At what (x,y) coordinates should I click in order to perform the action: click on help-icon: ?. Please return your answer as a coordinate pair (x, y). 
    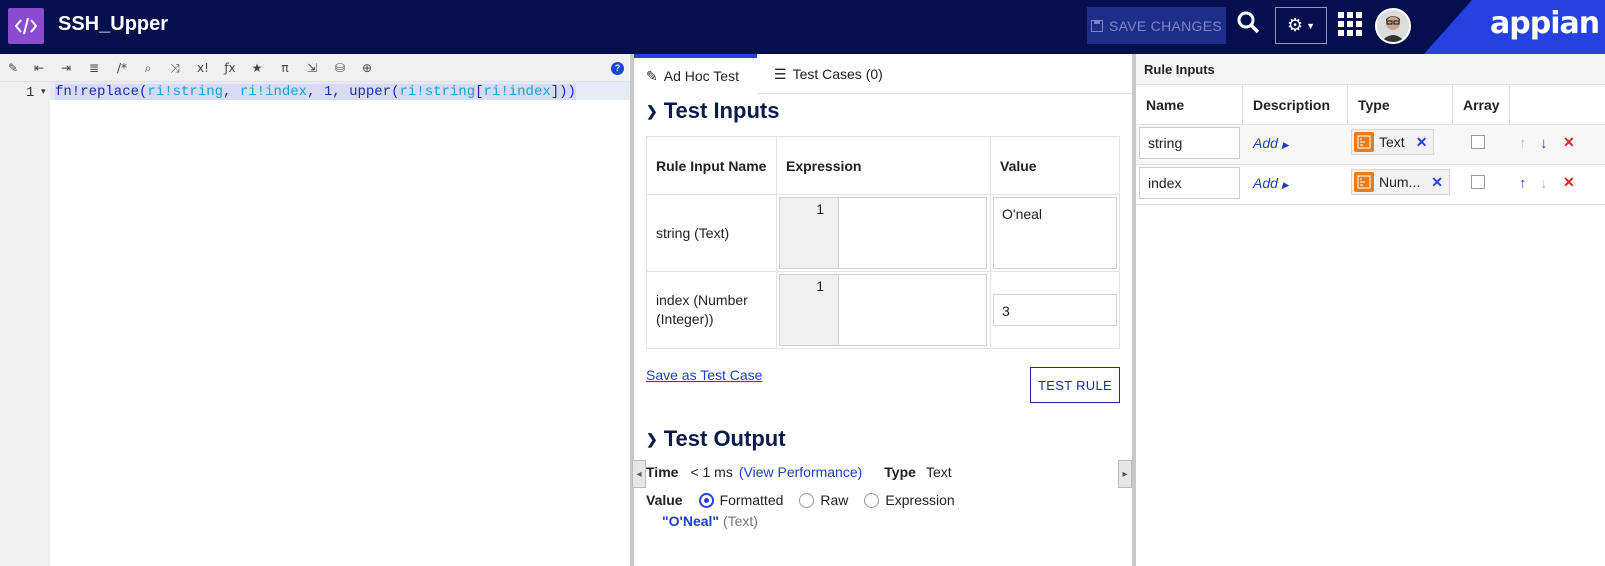
    Looking at the image, I should click on (617, 68).